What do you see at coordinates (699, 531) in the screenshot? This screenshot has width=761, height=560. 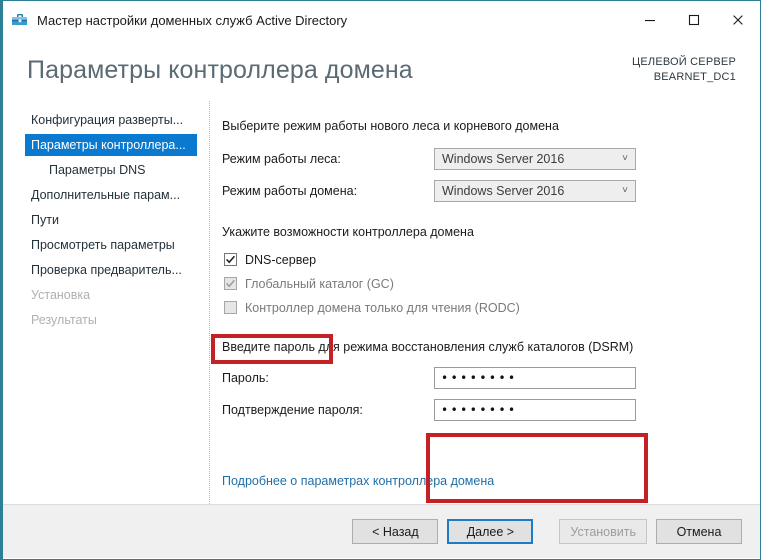 I see `cancel-button: Отмена` at bounding box center [699, 531].